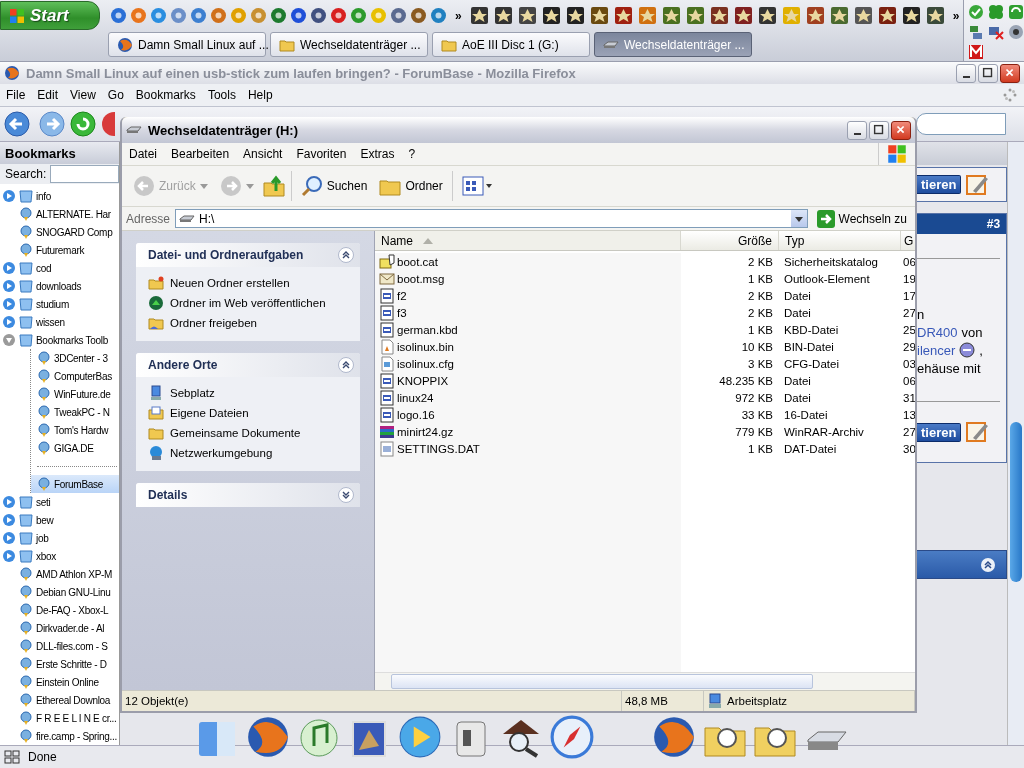 Image resolution: width=1024 pixels, height=768 pixels. I want to click on bookmark-folder: Bookmarks Toolb, so click(72, 340).